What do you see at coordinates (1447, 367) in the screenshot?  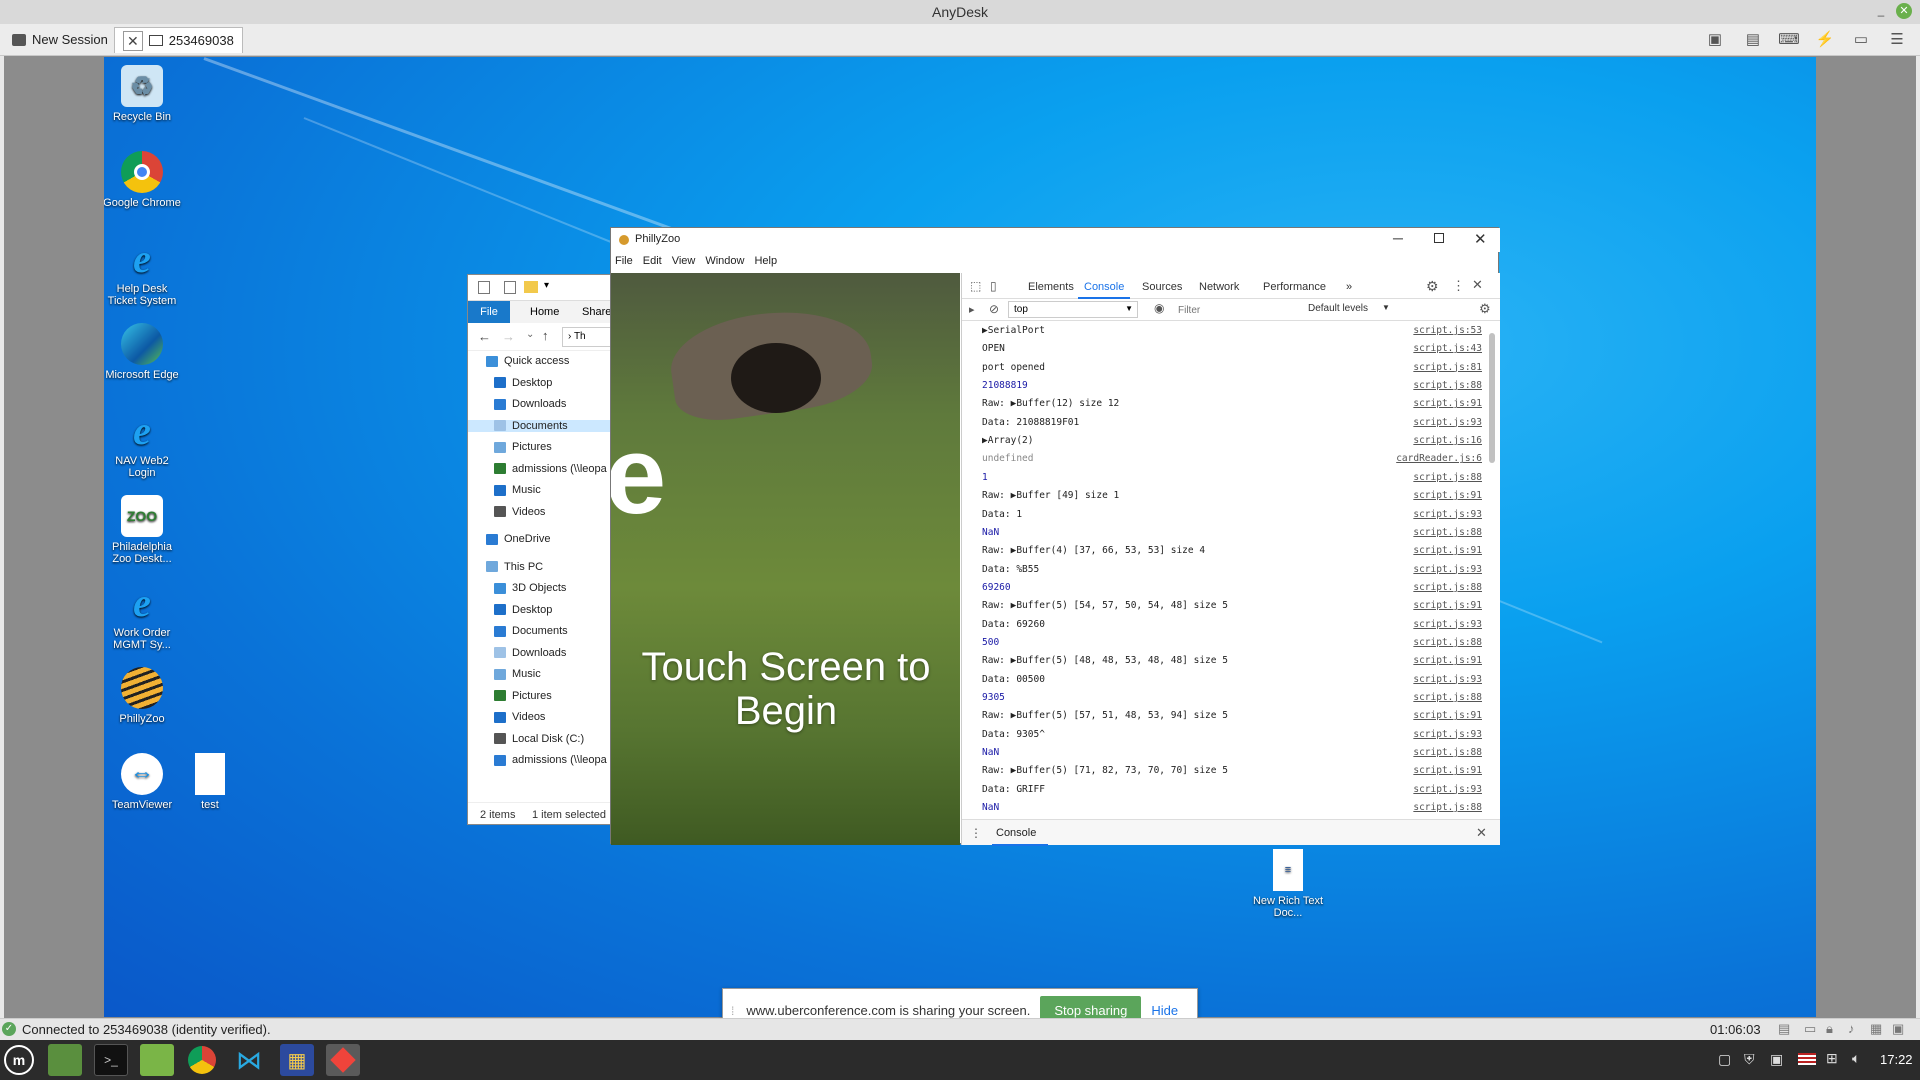 I see `source-link: script.js:81` at bounding box center [1447, 367].